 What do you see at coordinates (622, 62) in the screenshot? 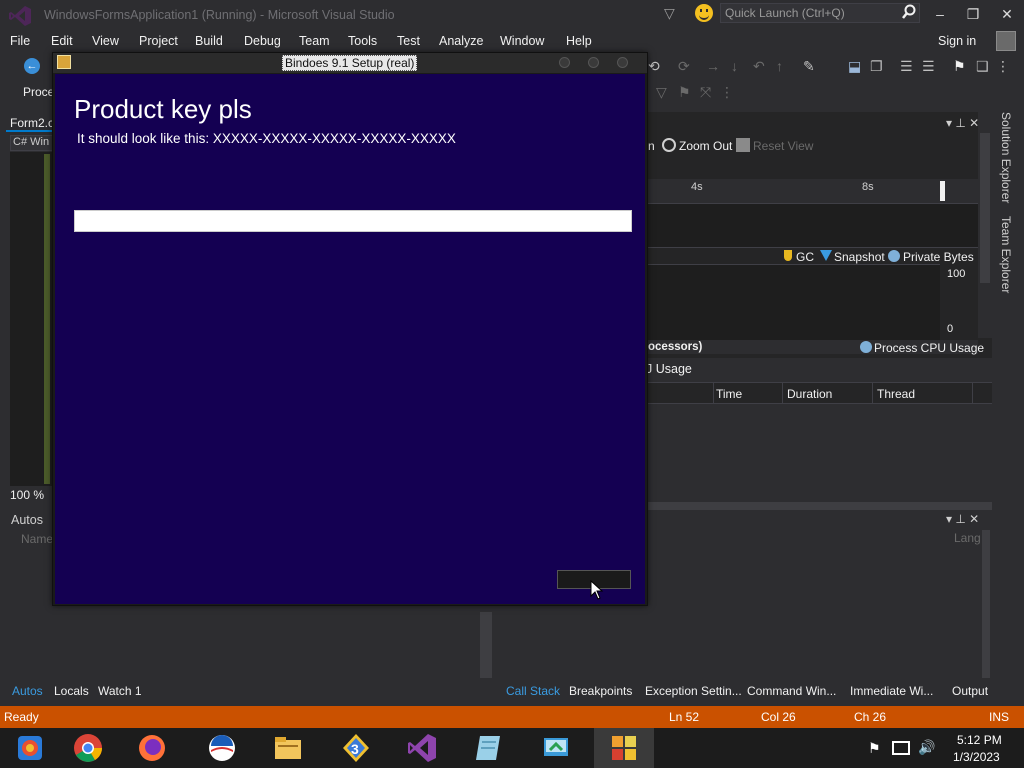
I see `dialog-close-button` at bounding box center [622, 62].